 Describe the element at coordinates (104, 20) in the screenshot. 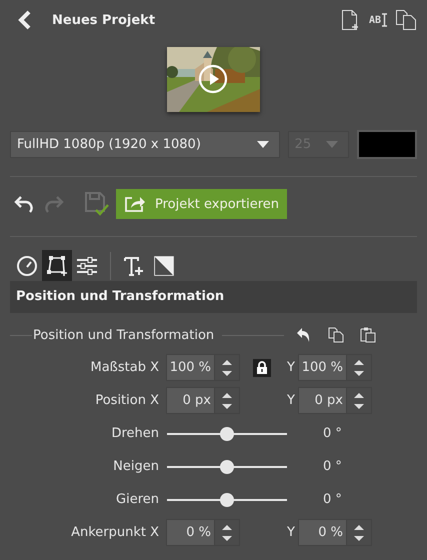

I see `project-title: Neues Projekt` at that location.